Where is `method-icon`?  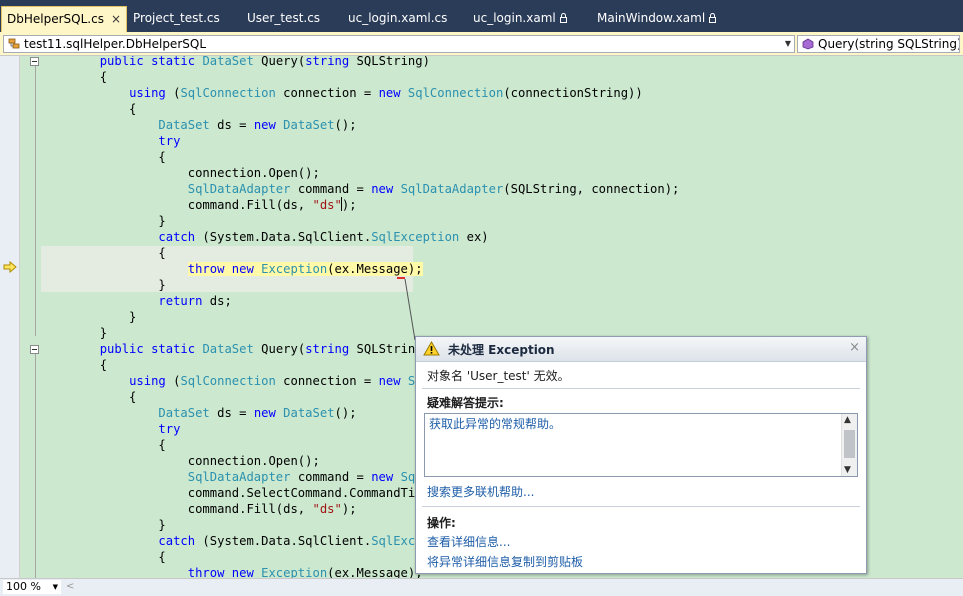
method-icon is located at coordinates (808, 44).